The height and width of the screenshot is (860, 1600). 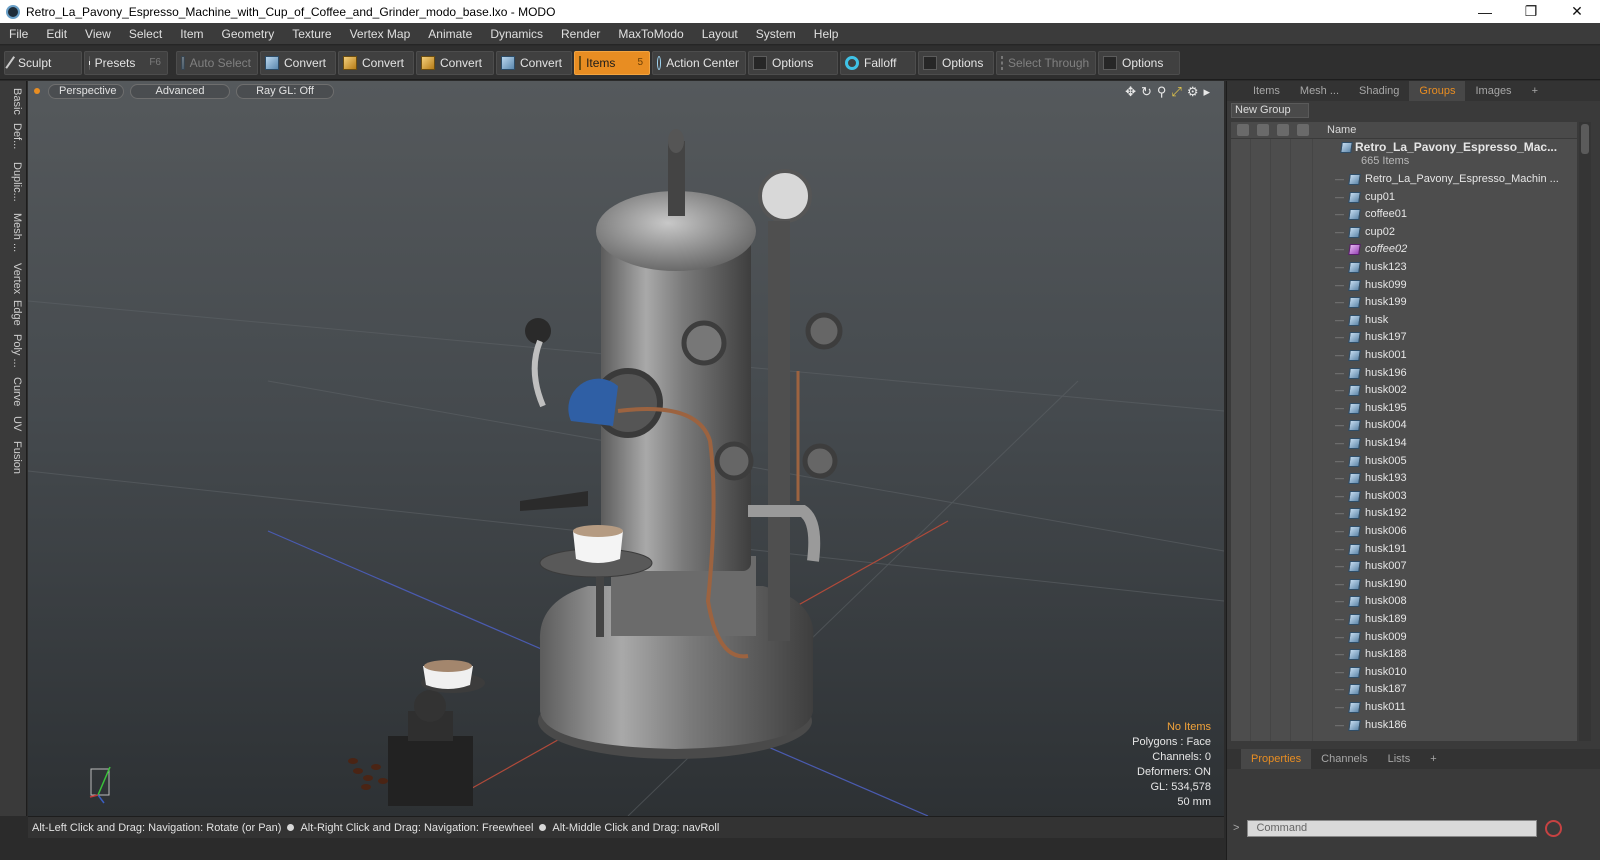 What do you see at coordinates (1404, 462) in the screenshot?
I see `list-item: — husk005` at bounding box center [1404, 462].